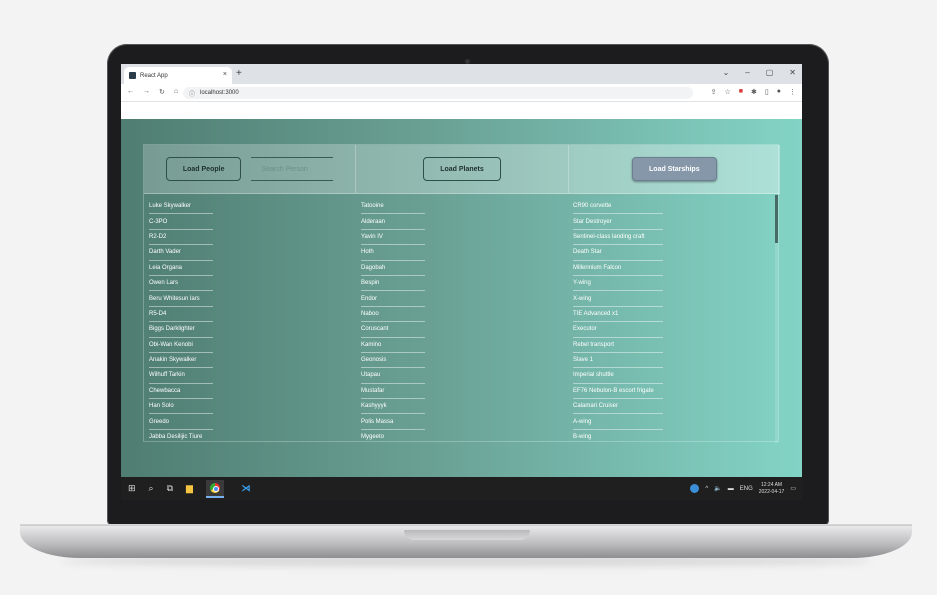 This screenshot has height=595, width=937. What do you see at coordinates (393, 345) in the screenshot?
I see `planet-item: Kamino` at bounding box center [393, 345].